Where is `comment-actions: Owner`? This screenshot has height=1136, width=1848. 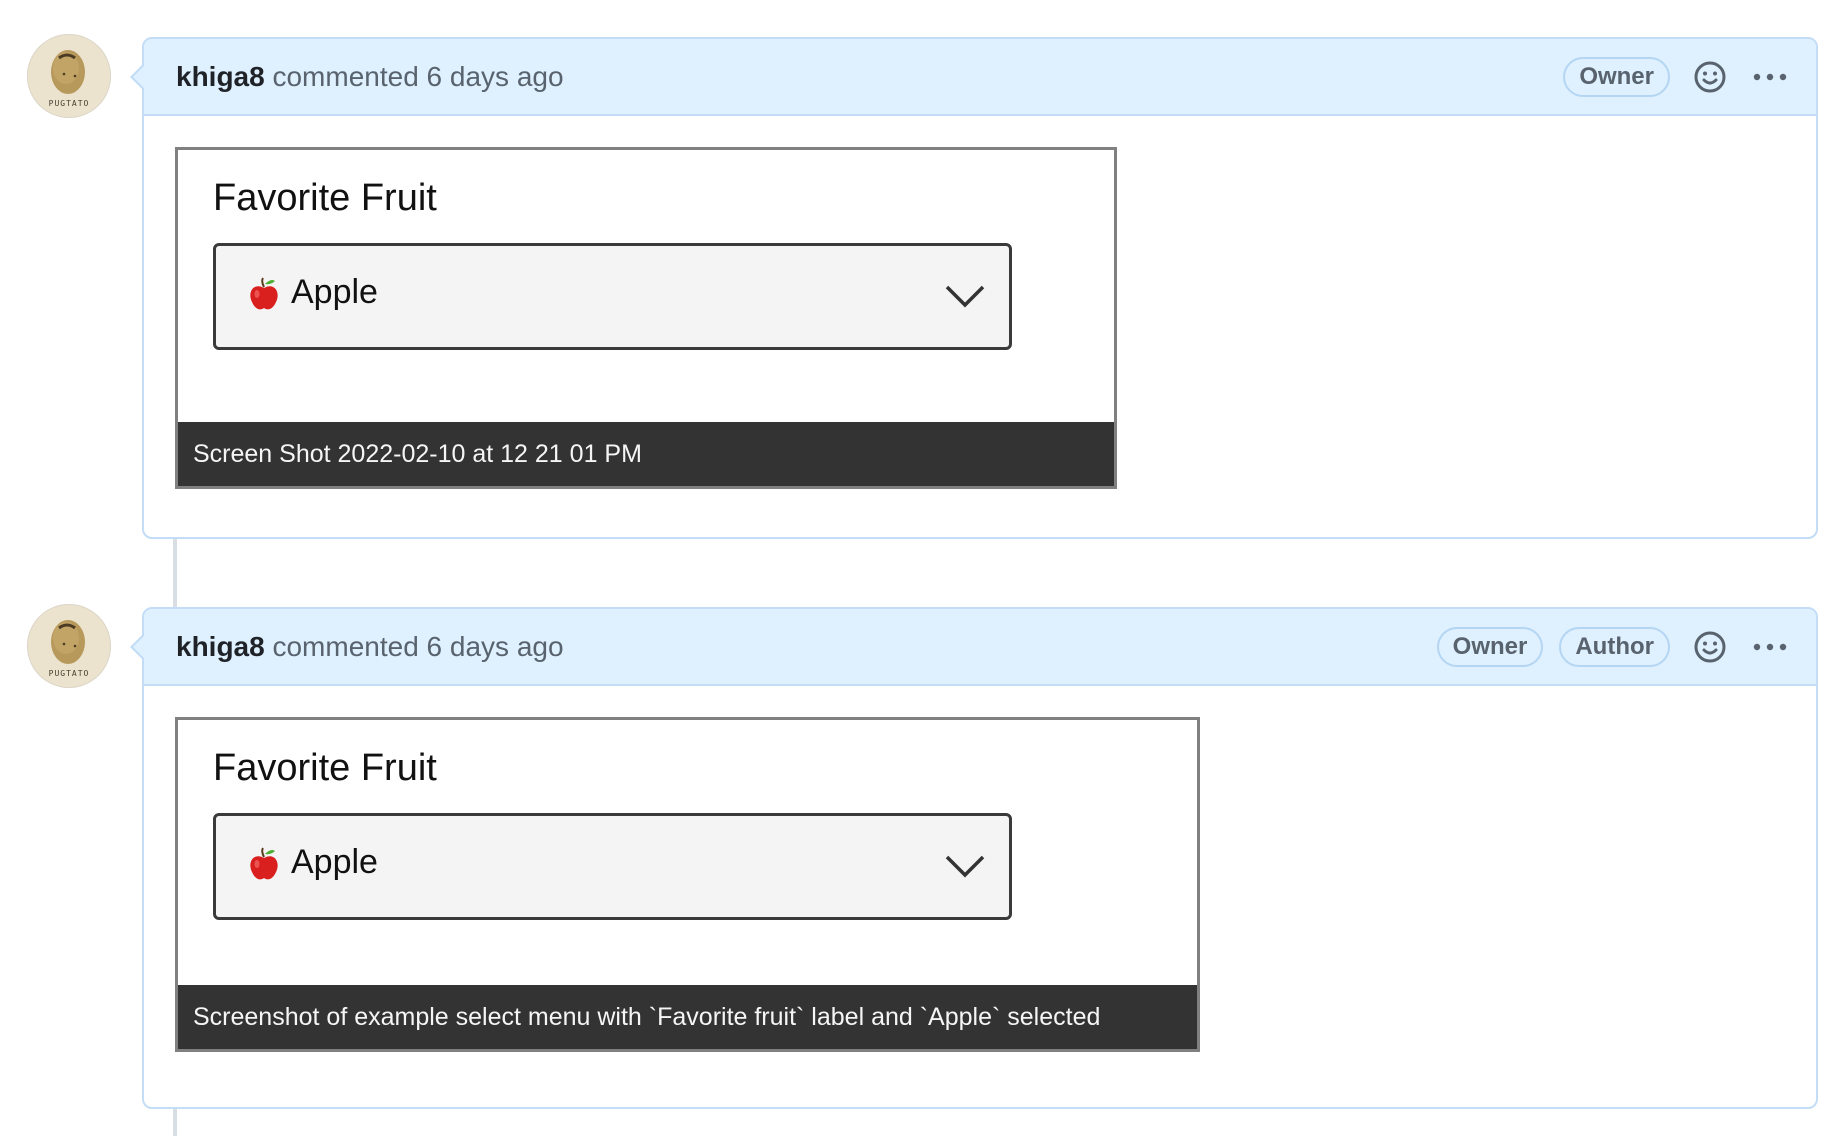
comment-actions: Owner is located at coordinates (1668, 76).